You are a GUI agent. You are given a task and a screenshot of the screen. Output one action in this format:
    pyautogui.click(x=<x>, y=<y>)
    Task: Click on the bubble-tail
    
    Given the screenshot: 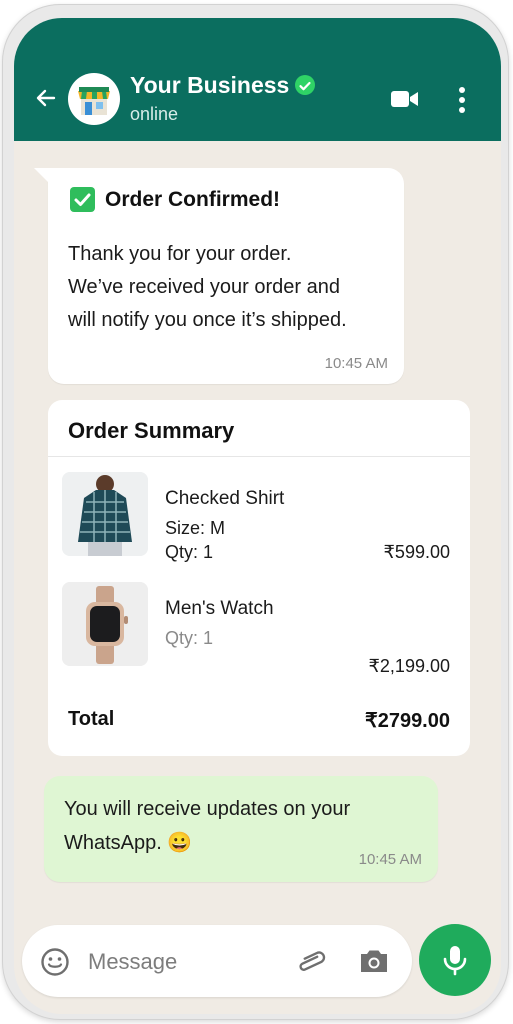 What is the action you would take?
    pyautogui.click(x=41, y=175)
    